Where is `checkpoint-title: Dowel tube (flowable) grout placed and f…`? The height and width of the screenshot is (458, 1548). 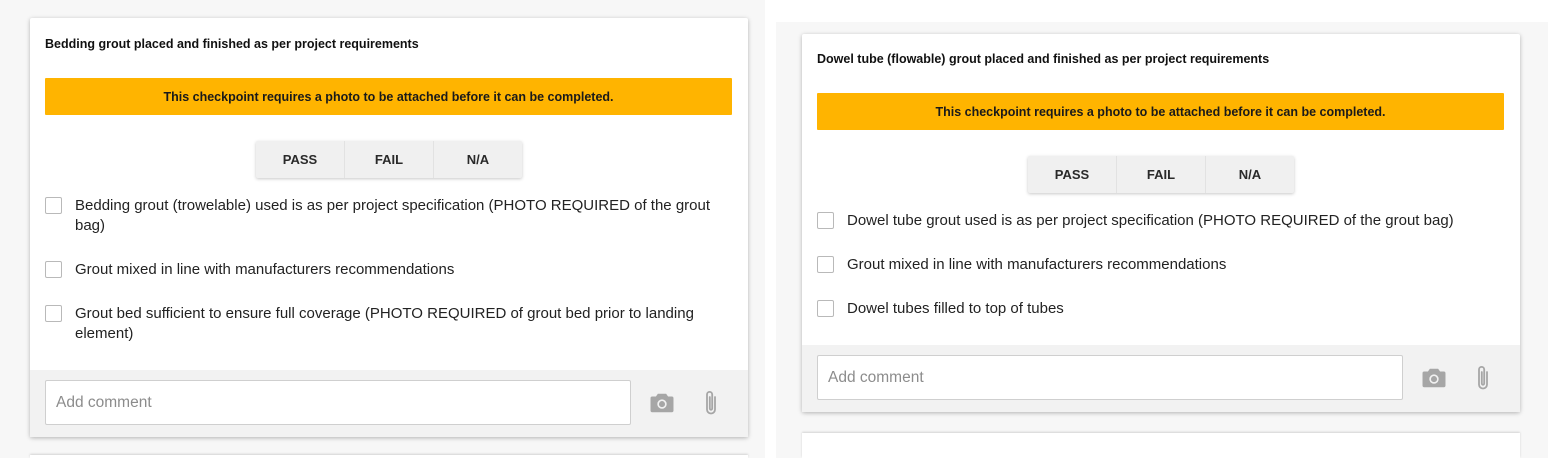 checkpoint-title: Dowel tube (flowable) grout placed and f… is located at coordinates (1043, 59).